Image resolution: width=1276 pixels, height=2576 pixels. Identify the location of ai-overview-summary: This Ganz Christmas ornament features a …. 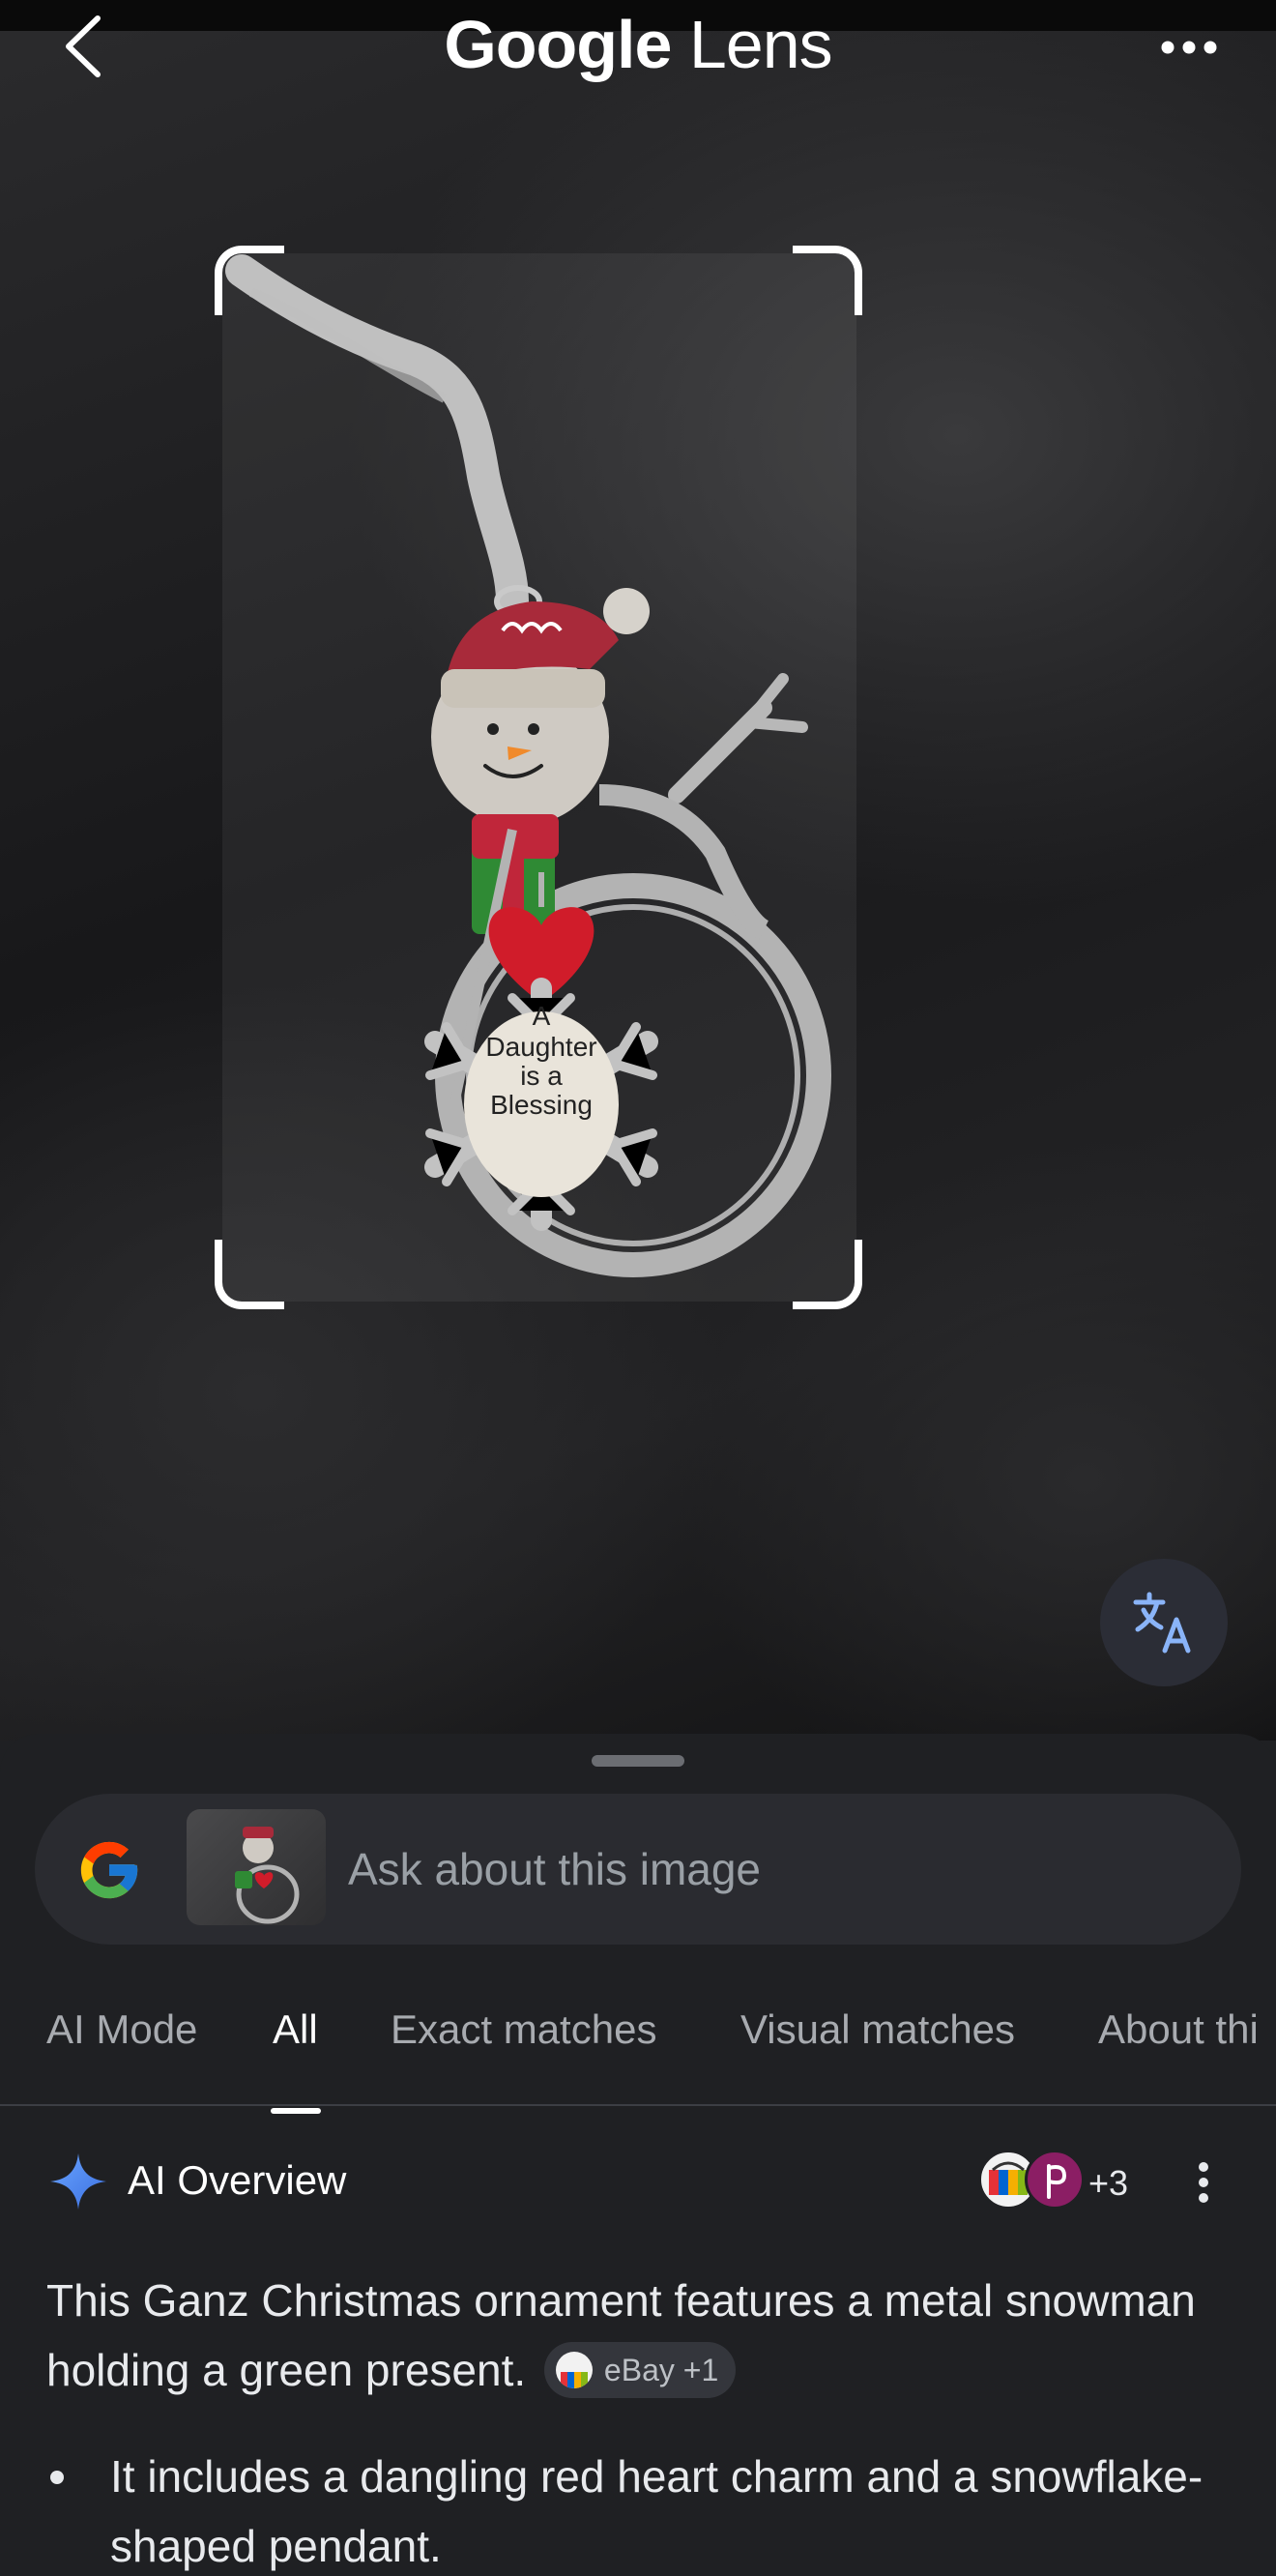
(640, 2335).